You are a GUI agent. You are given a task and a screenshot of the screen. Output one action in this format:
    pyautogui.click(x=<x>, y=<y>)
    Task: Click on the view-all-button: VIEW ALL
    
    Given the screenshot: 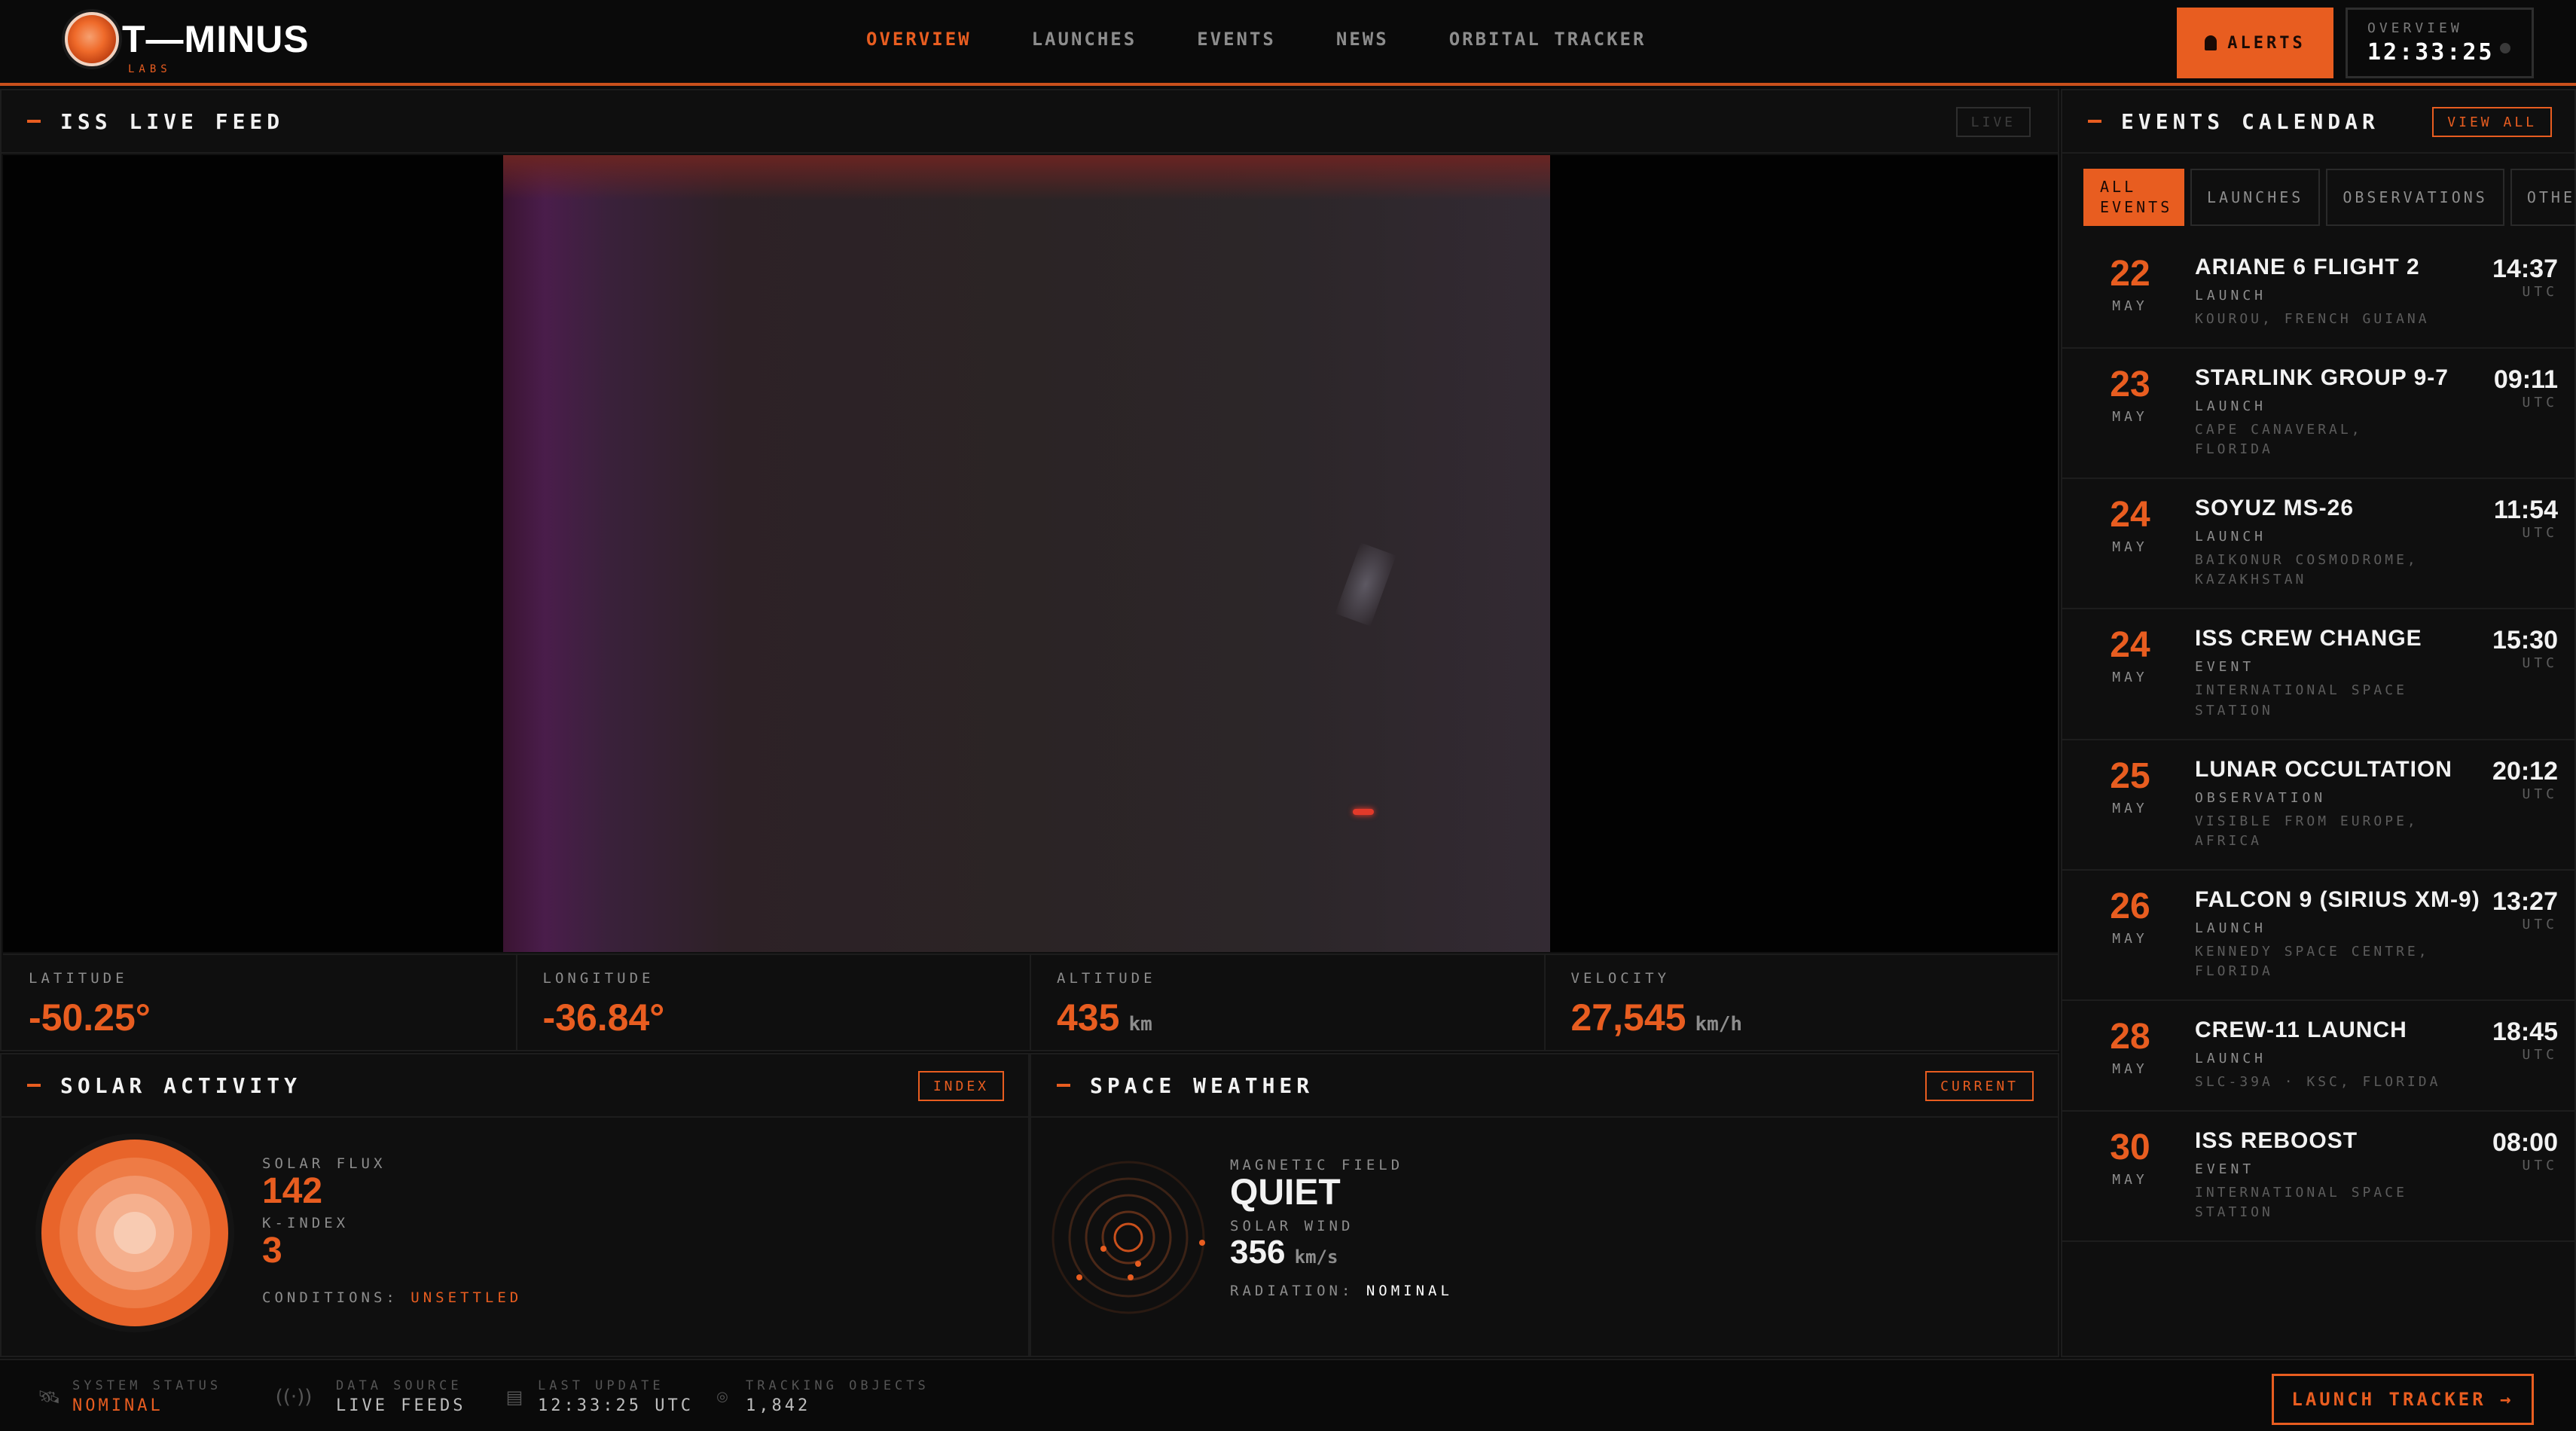 What is the action you would take?
    pyautogui.click(x=2492, y=122)
    